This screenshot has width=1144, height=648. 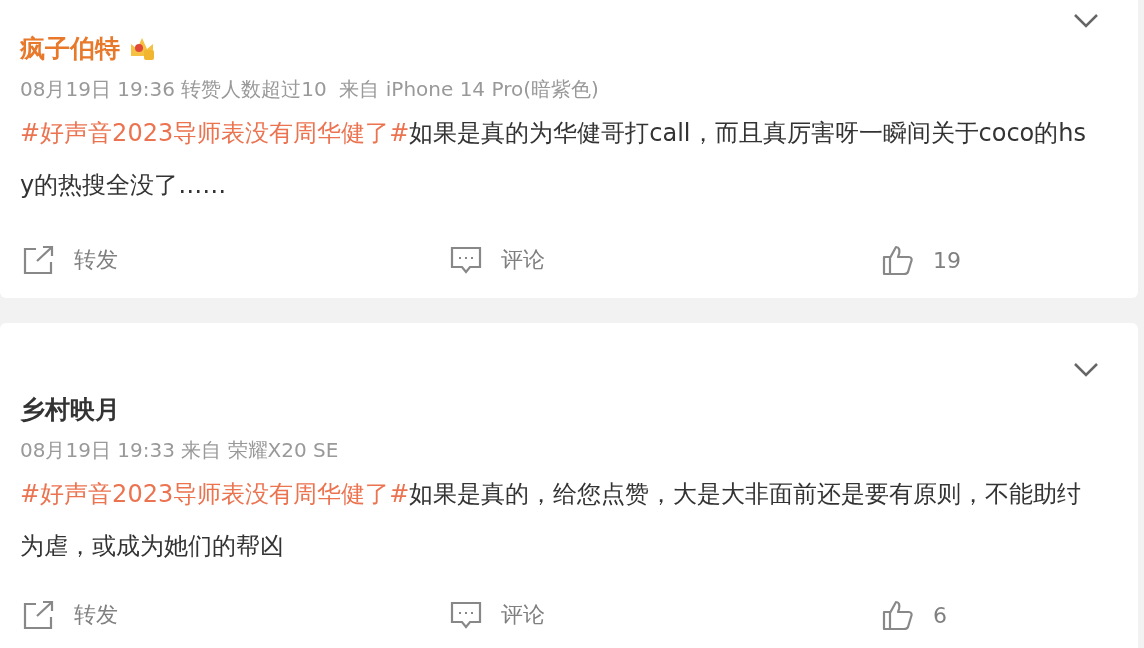 I want to click on like-count: 6, so click(x=940, y=615).